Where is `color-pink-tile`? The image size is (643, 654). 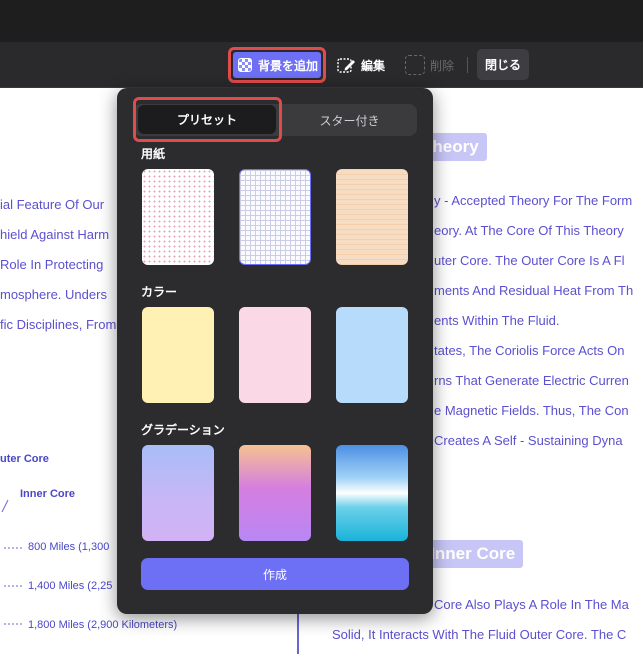
color-pink-tile is located at coordinates (275, 355).